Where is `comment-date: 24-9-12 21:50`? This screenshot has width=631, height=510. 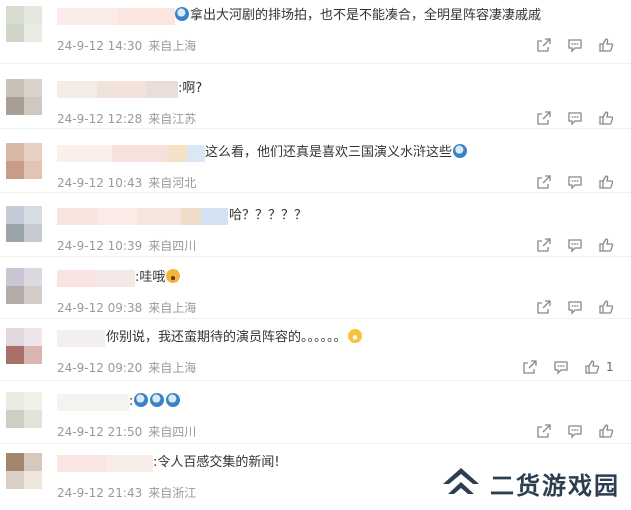 comment-date: 24-9-12 21:50 is located at coordinates (100, 432).